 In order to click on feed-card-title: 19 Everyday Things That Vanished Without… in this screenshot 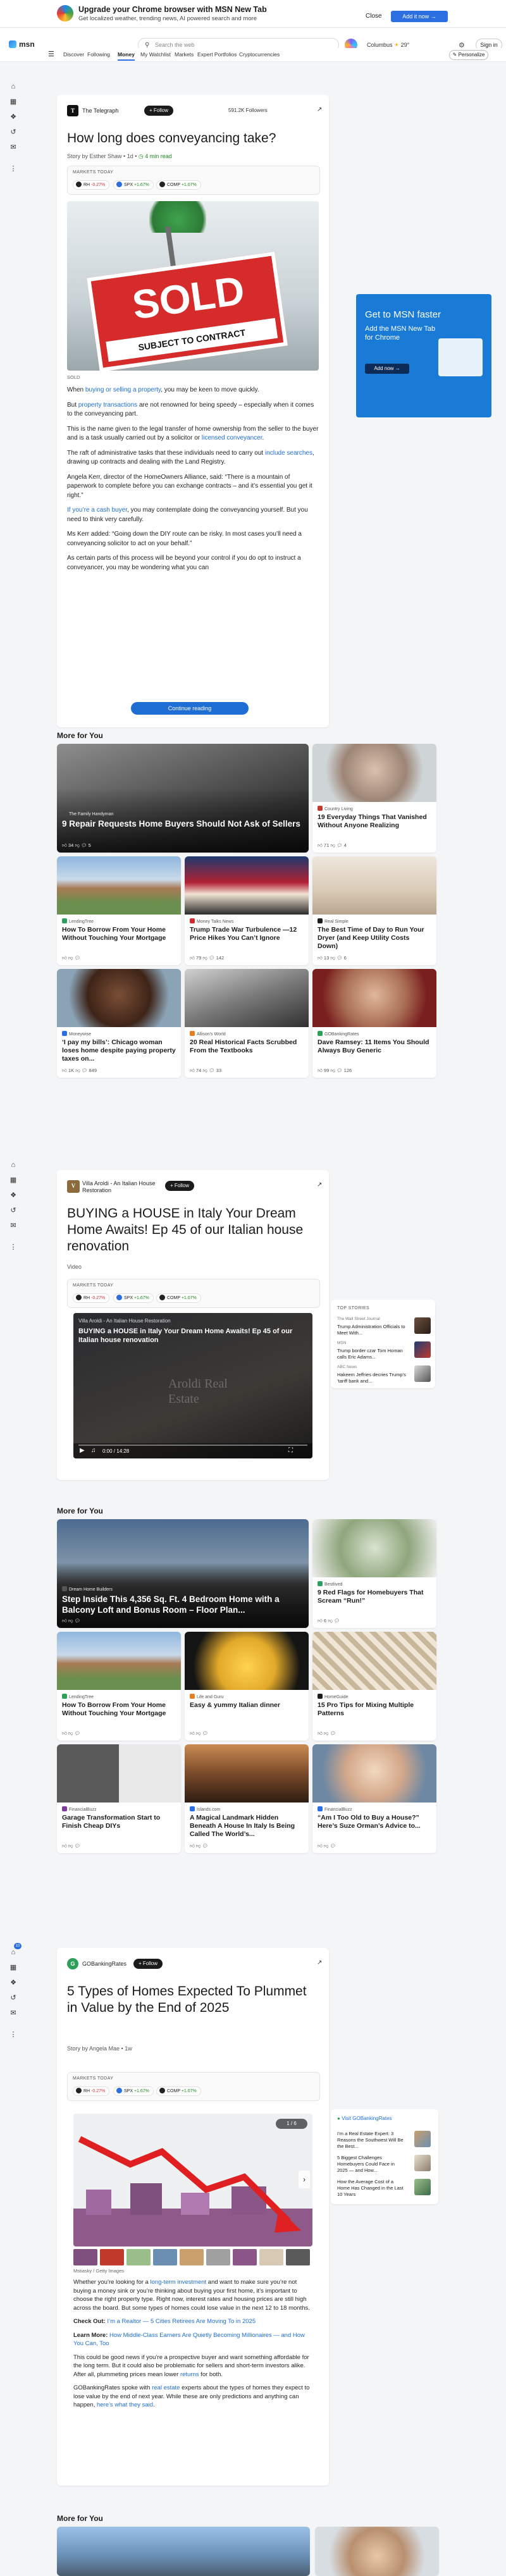, I will do `click(374, 821)`.